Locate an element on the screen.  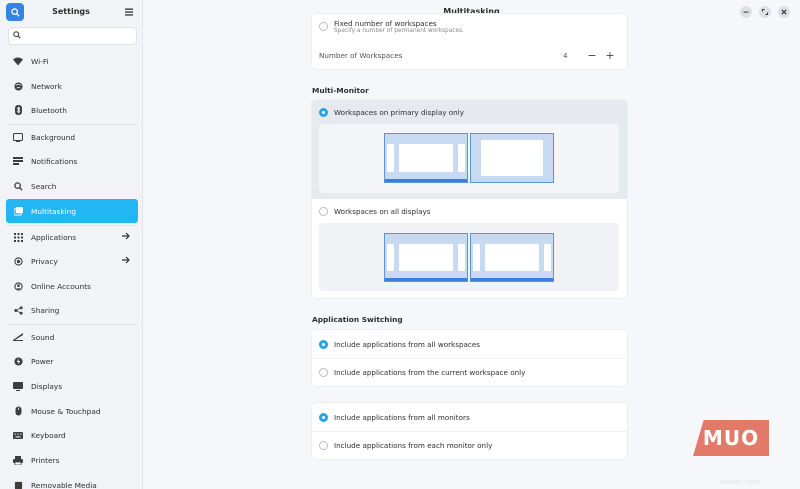
each-monitor-radio is located at coordinates (323, 445).